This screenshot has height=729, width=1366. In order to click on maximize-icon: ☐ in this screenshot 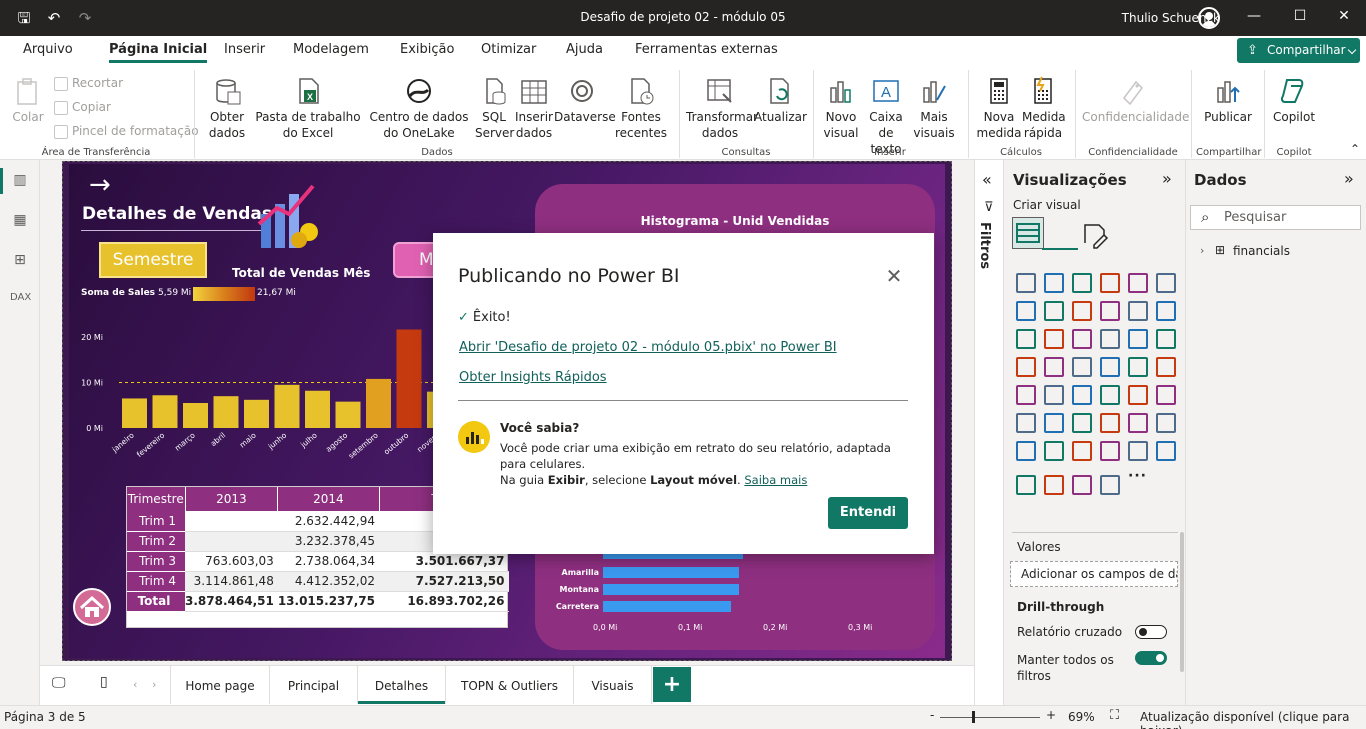, I will do `click(1300, 16)`.